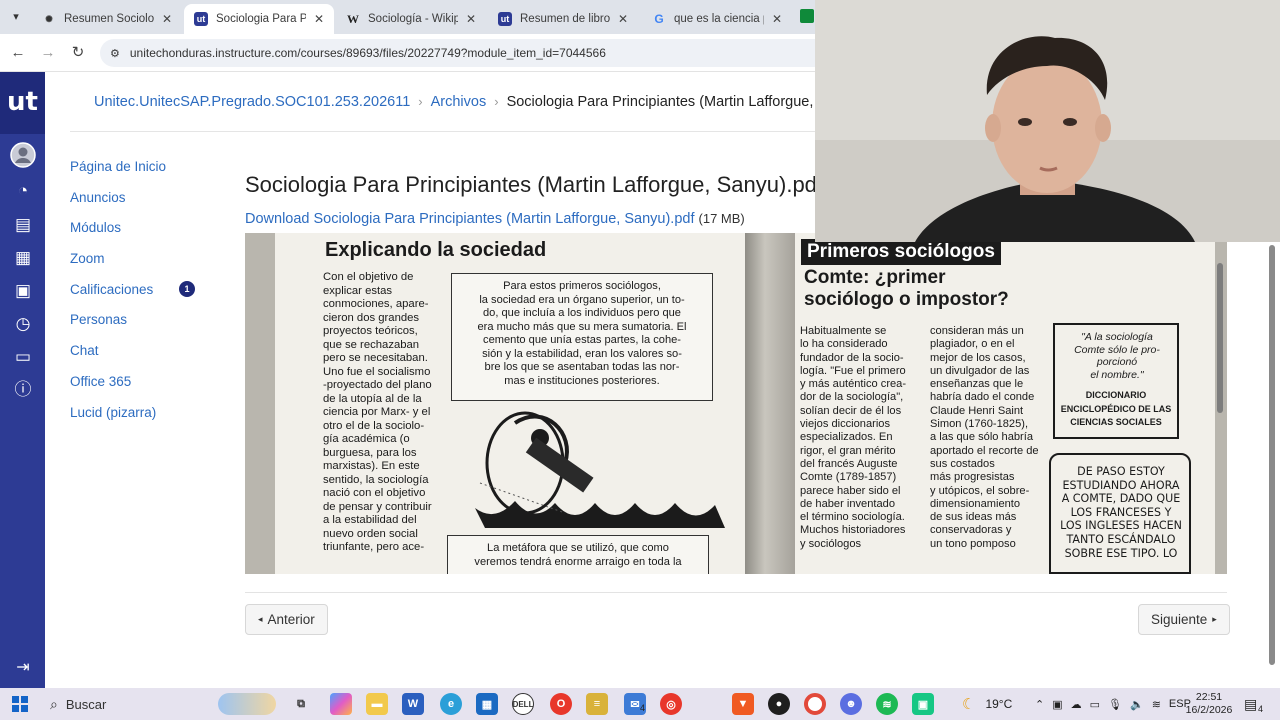 The height and width of the screenshot is (720, 1280). What do you see at coordinates (145, 204) in the screenshot?
I see `course-nav-announcements: Anuncios` at bounding box center [145, 204].